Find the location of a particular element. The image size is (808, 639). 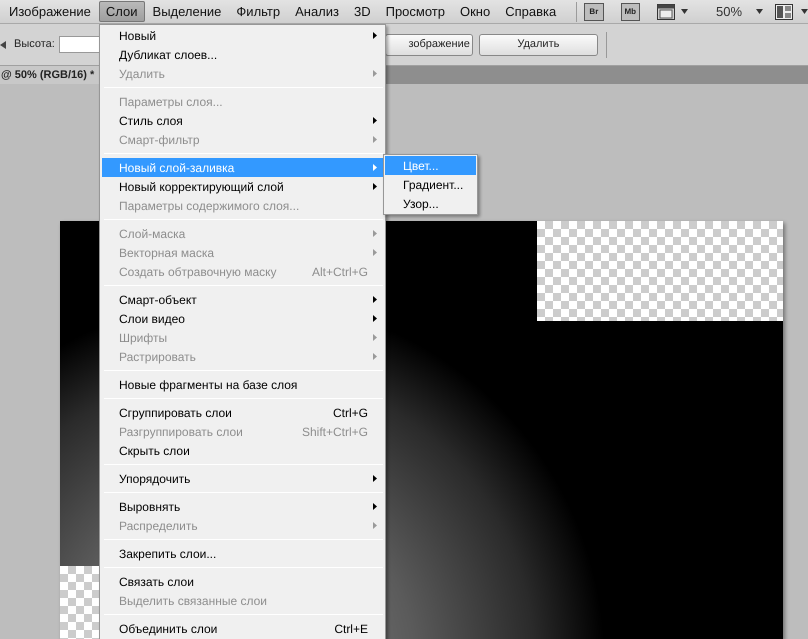

height-label: Высота: is located at coordinates (34, 44).